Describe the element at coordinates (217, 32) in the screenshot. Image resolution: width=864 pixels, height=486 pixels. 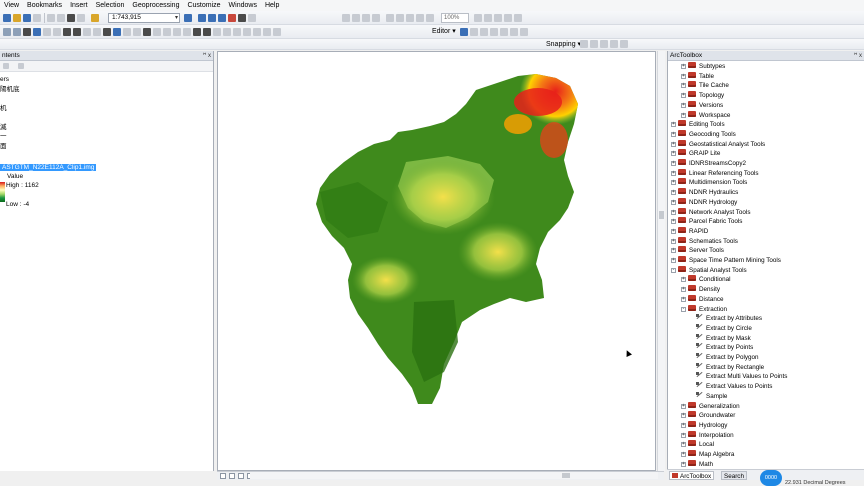
I see `swipe-icon` at that location.